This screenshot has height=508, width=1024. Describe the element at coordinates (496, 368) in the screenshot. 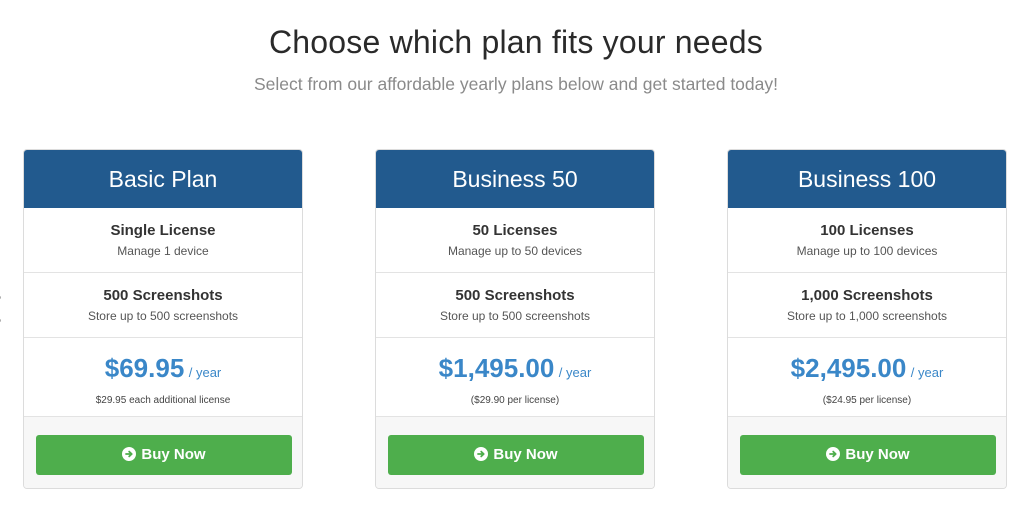

I see `price-amount: $1,495.00` at that location.